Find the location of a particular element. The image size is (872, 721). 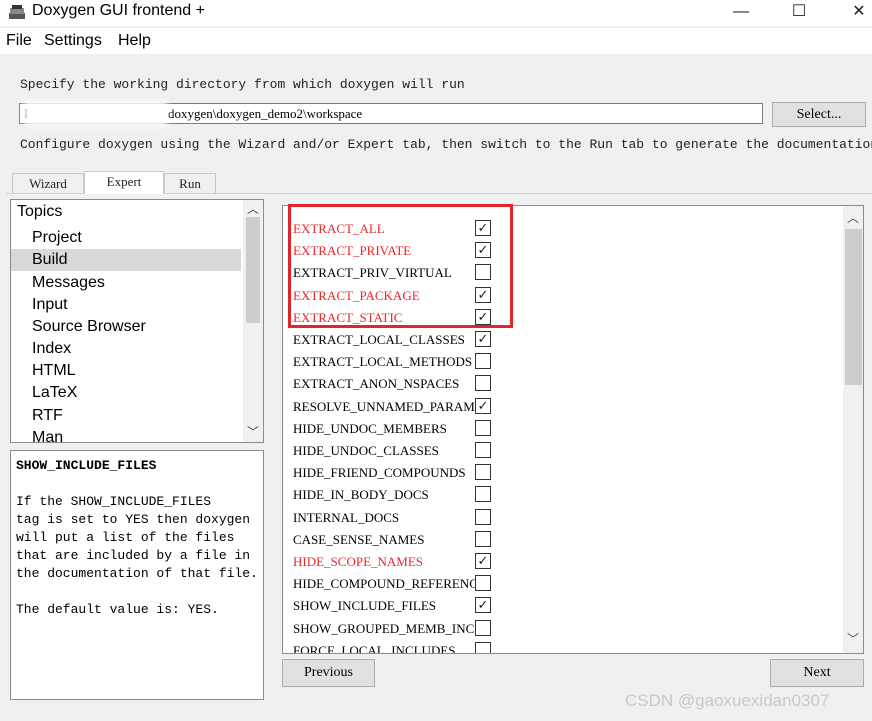

option-label: RESOLVE_UNNAMED_PARAMS is located at coordinates (388, 406).